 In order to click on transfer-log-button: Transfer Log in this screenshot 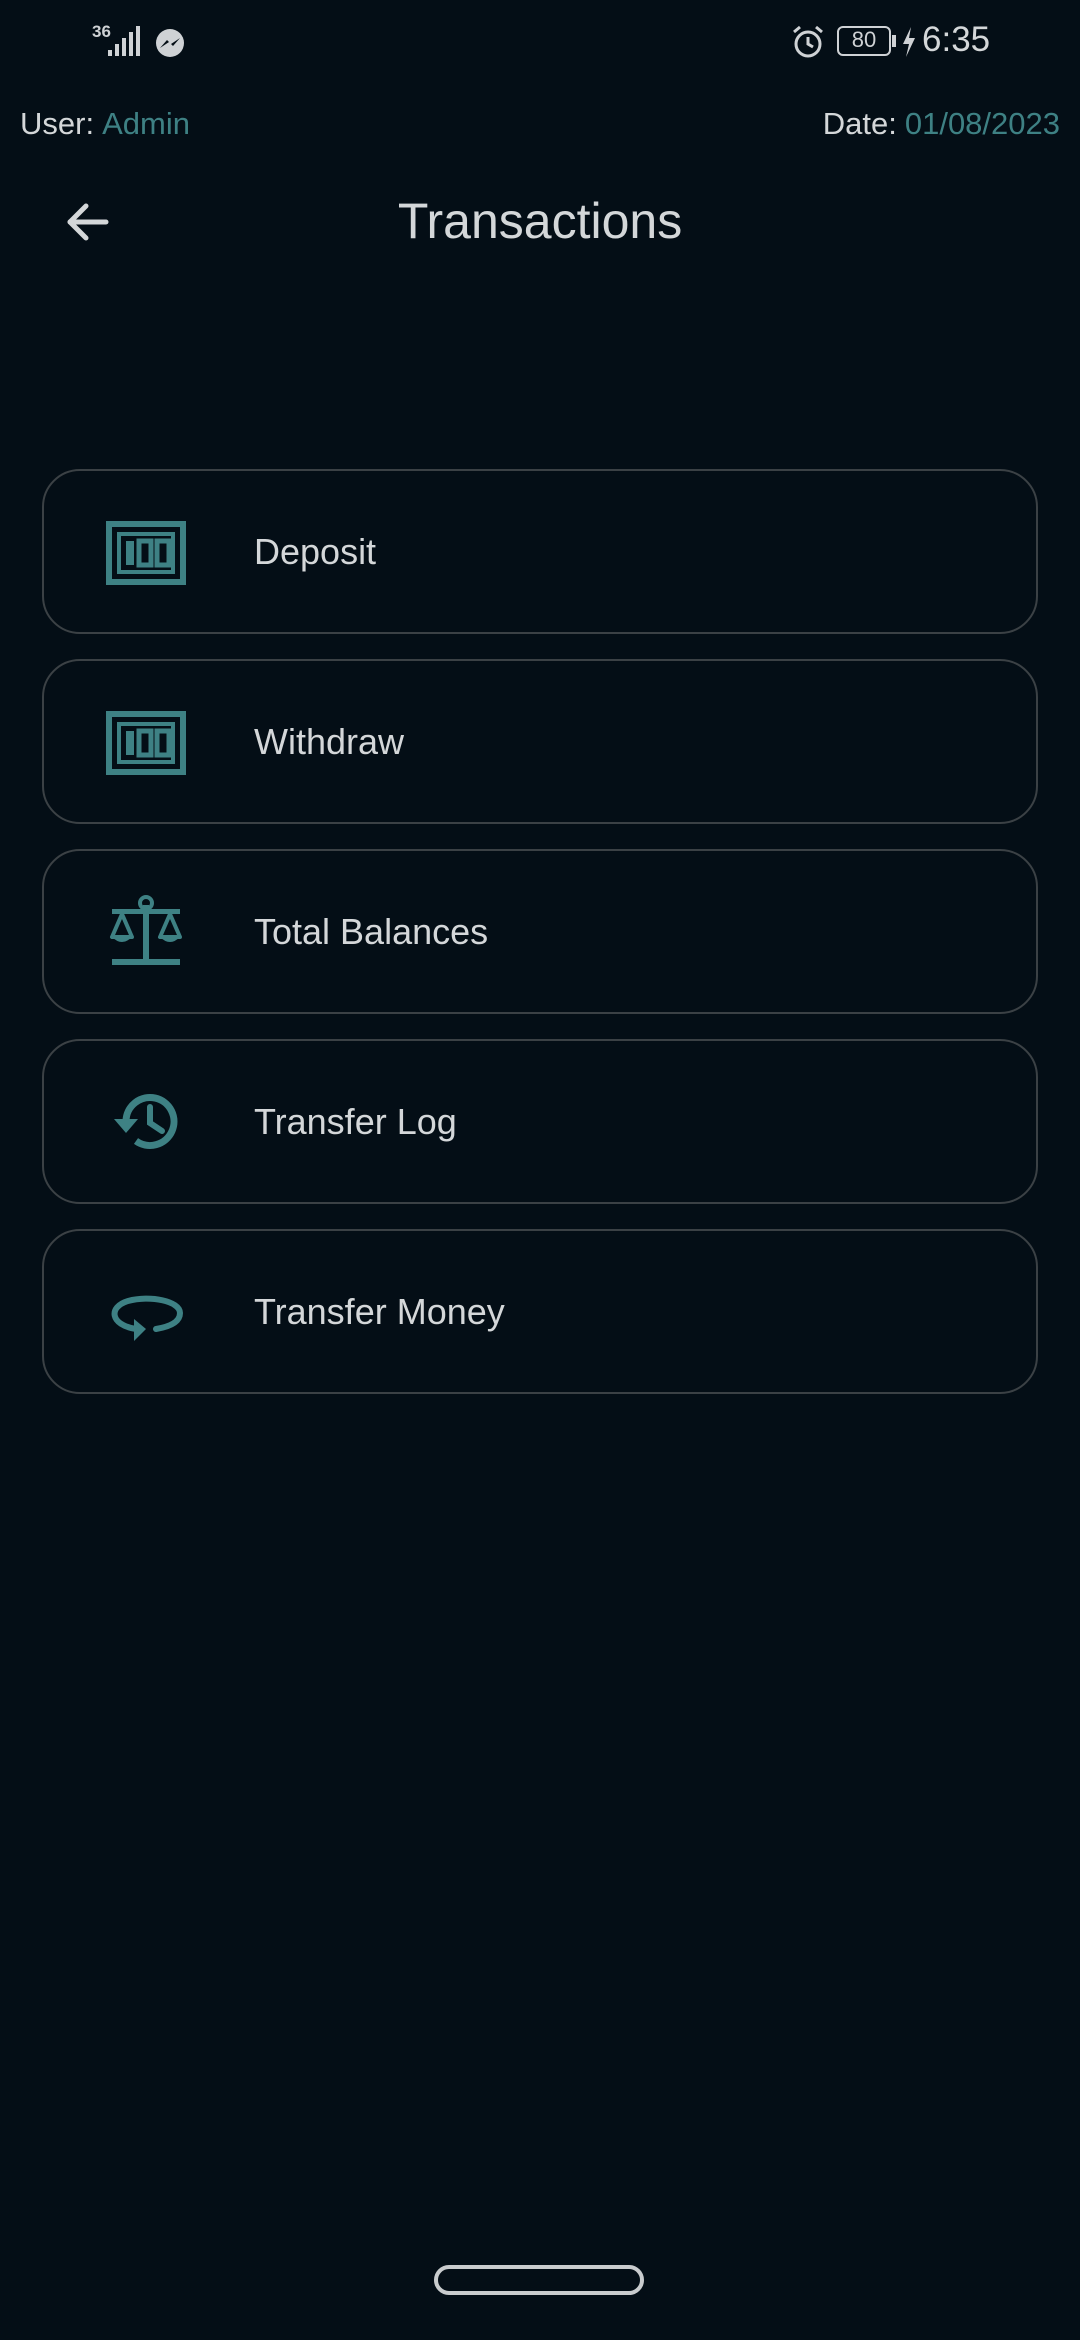, I will do `click(540, 1121)`.